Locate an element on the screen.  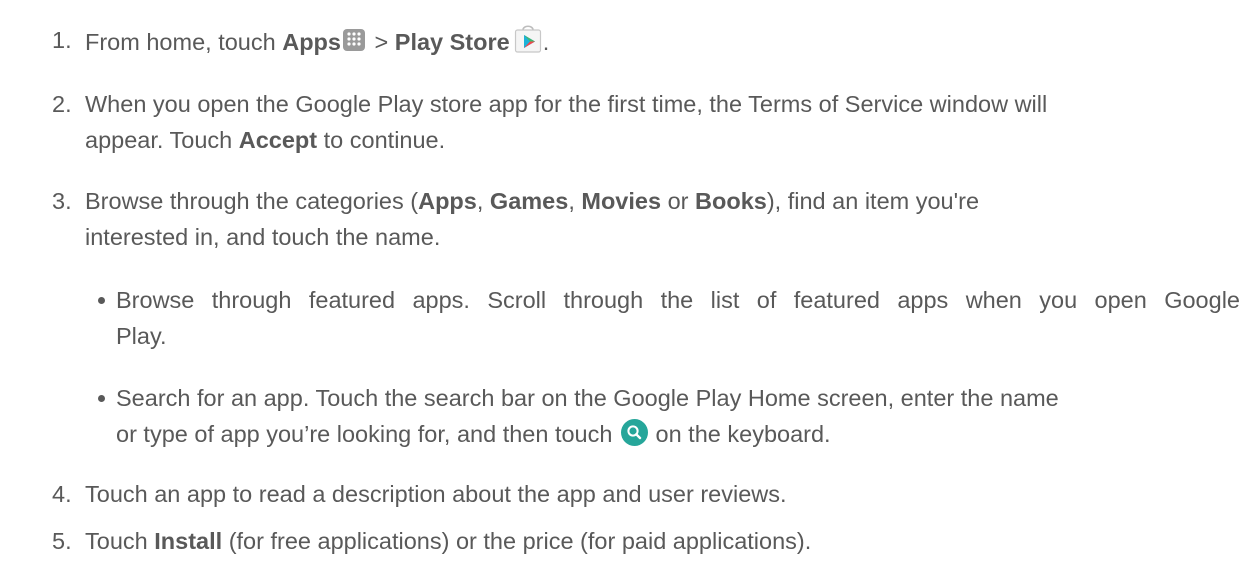
step-number: 5. is located at coordinates (62, 541).